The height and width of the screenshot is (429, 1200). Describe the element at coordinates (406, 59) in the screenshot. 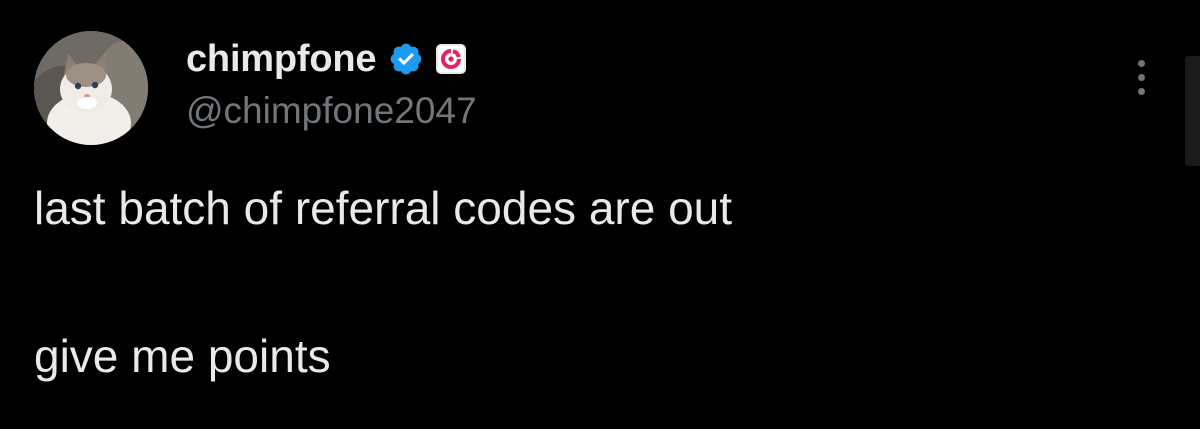

I see `verified-checkmark-icon` at that location.